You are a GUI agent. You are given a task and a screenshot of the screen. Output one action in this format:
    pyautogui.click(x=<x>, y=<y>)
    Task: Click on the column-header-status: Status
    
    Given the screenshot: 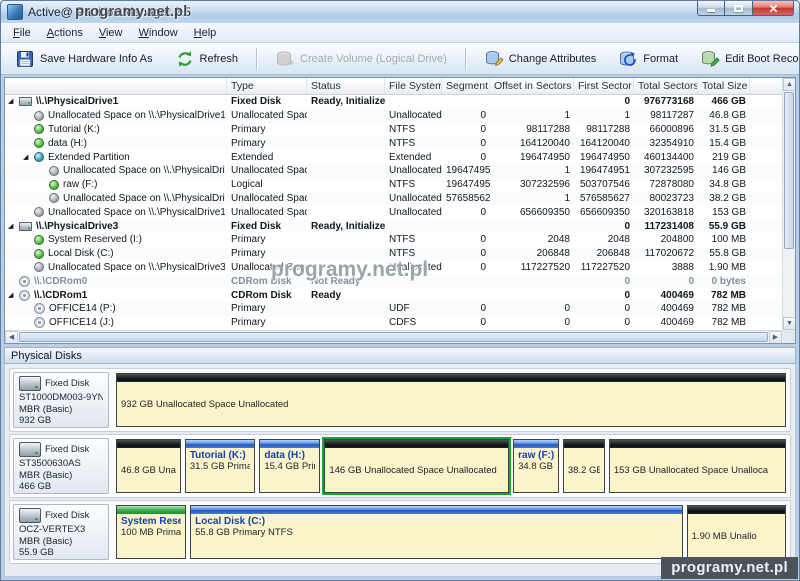 What is the action you would take?
    pyautogui.click(x=346, y=86)
    